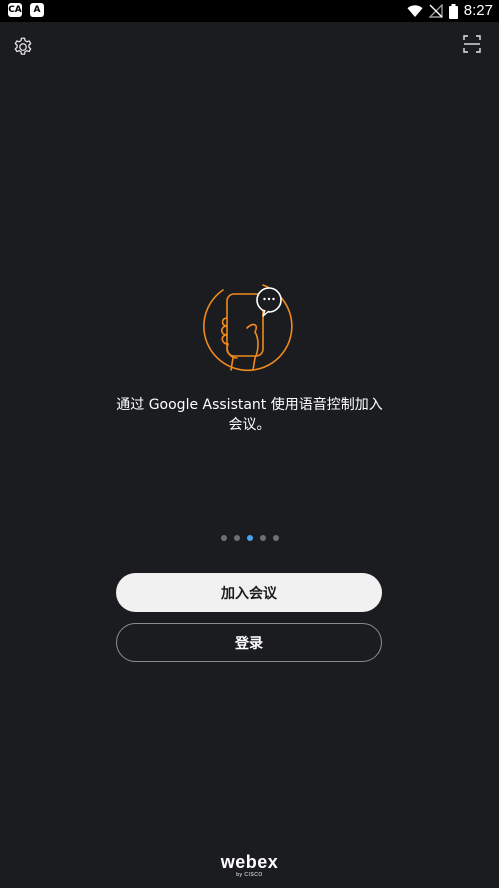  I want to click on join-meeting-button: 加入会议, so click(249, 592).